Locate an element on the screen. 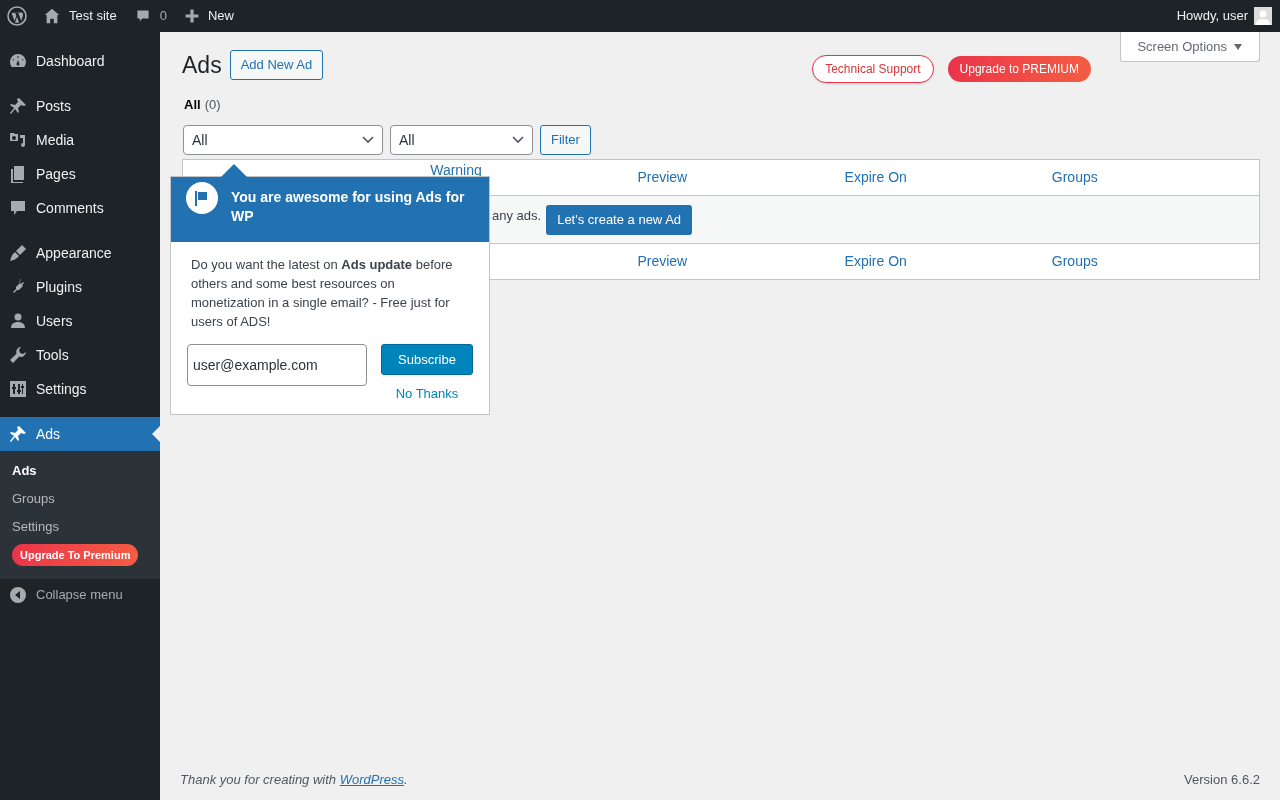  popup-message: Do you want the latest on Ads update before others and some best resources on monetization in a single email? - Free just for users of ADS! is located at coordinates (322, 293).